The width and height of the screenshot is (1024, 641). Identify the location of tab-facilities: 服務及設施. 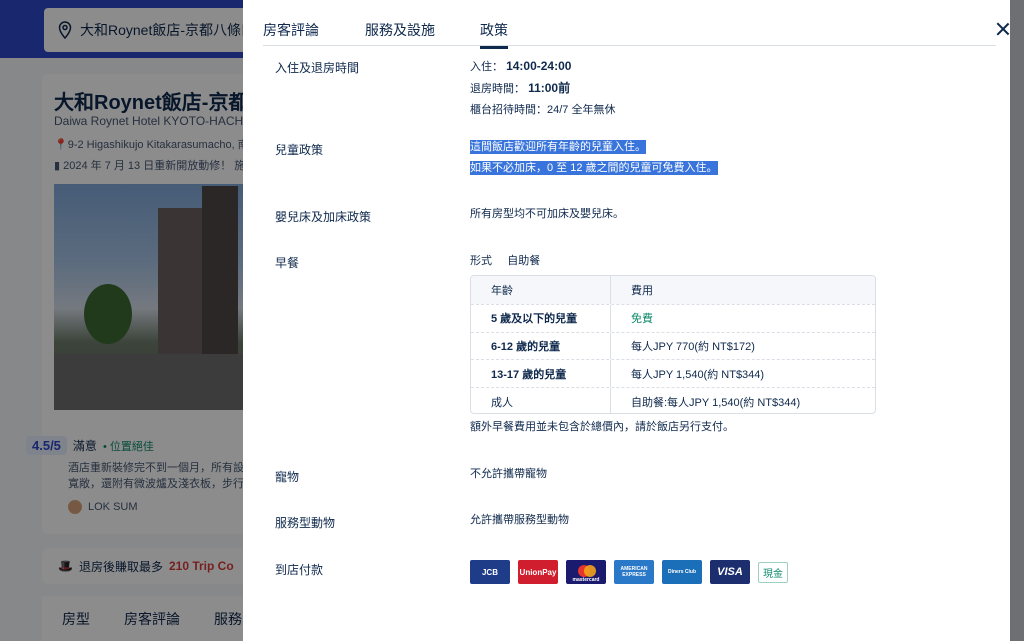
(400, 30).